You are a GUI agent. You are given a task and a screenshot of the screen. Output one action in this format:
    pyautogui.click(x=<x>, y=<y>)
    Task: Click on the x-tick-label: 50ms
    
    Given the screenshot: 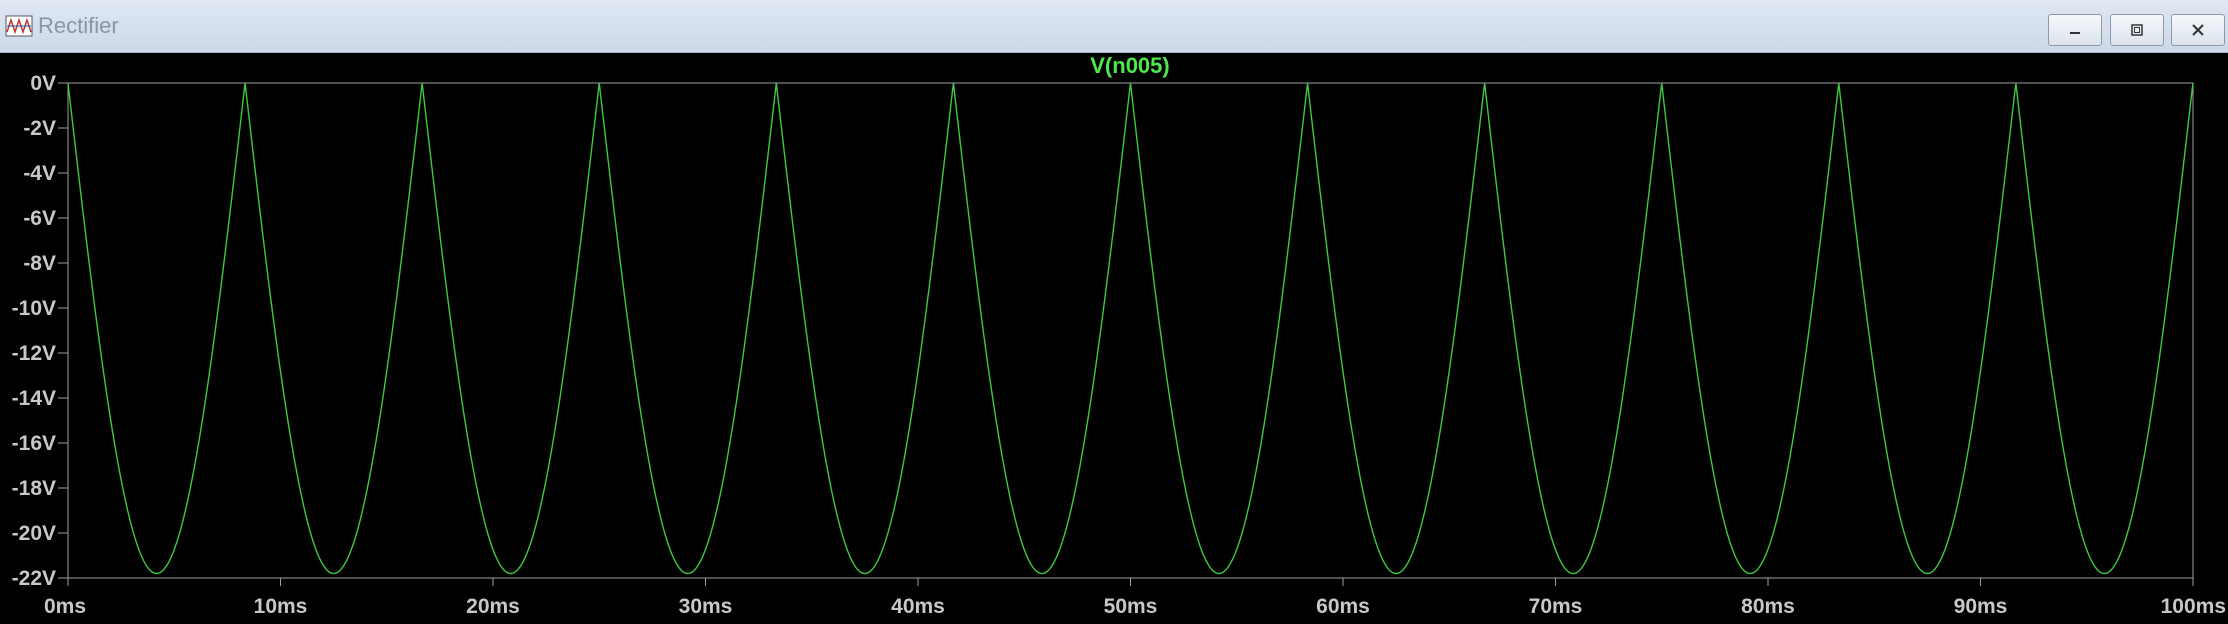 What is the action you would take?
    pyautogui.click(x=1131, y=606)
    